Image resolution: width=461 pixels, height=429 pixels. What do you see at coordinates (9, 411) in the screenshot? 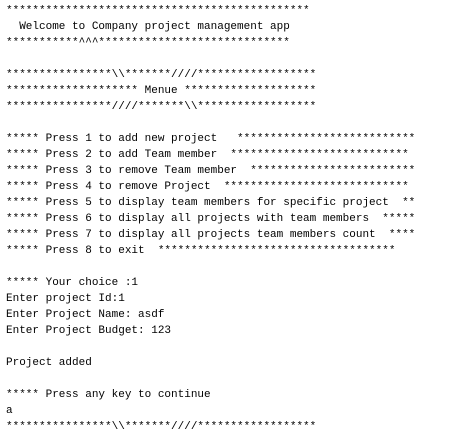
I see `user-key-input: a` at bounding box center [9, 411].